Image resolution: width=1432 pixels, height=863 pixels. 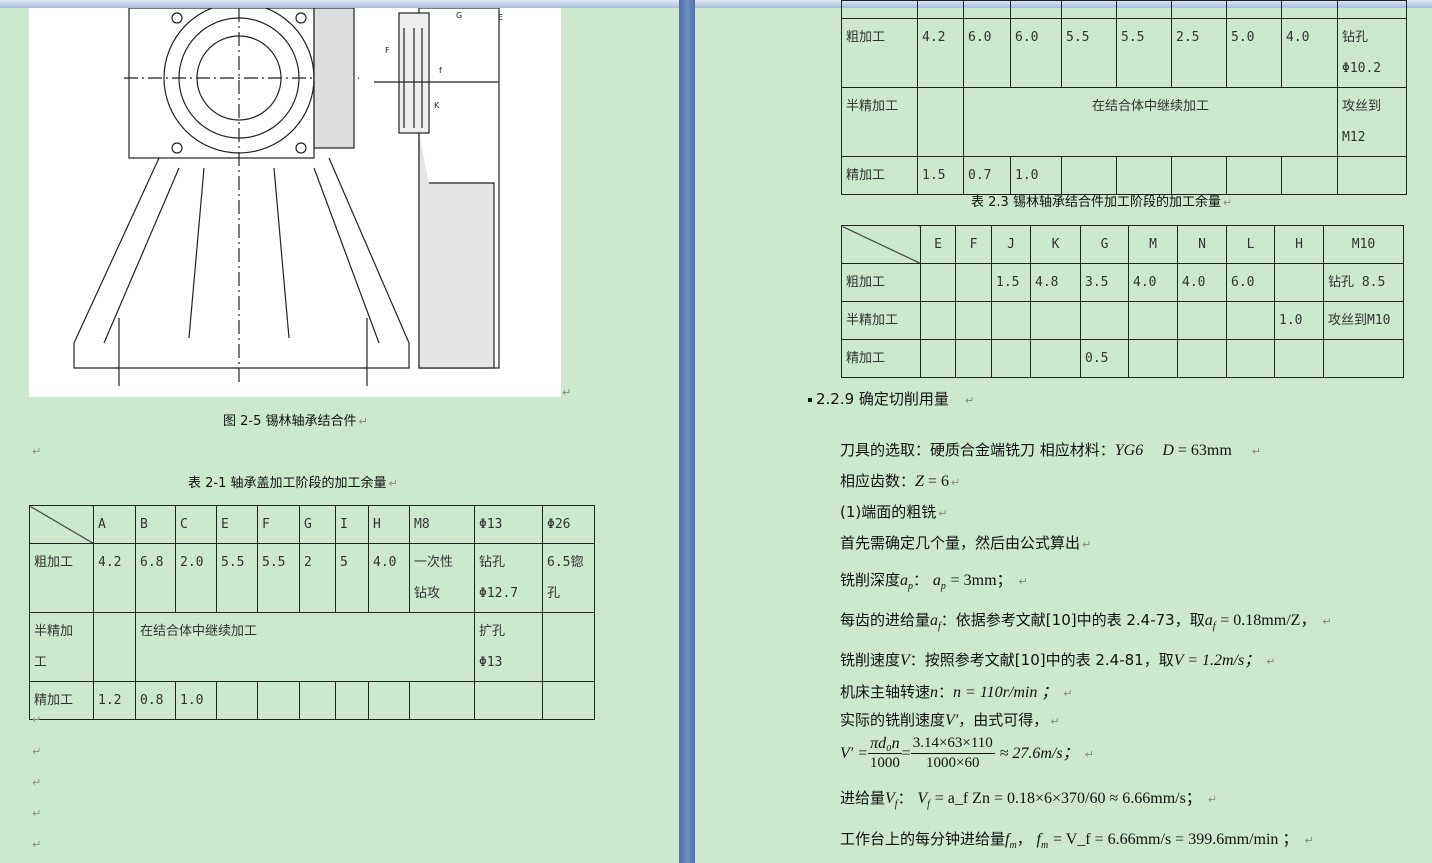 What do you see at coordinates (387, 50) in the screenshot?
I see `svg-text: F` at bounding box center [387, 50].